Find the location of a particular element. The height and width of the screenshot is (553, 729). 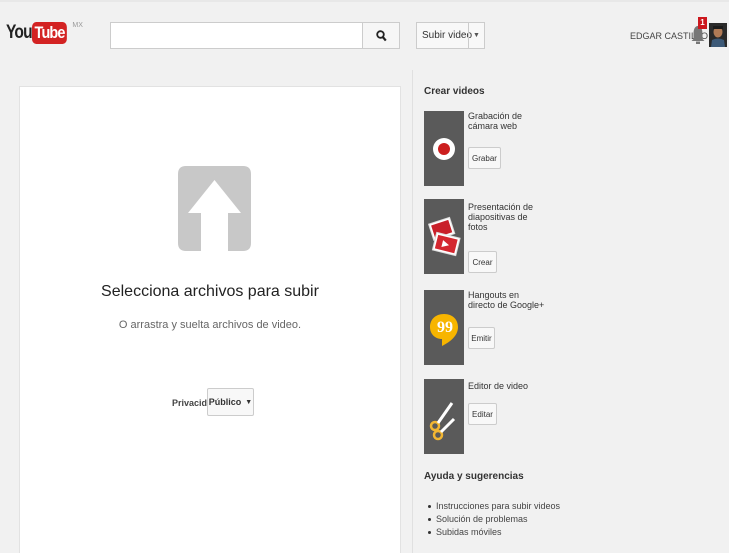

help-title: Ayuda y sugerencias is located at coordinates (474, 476).